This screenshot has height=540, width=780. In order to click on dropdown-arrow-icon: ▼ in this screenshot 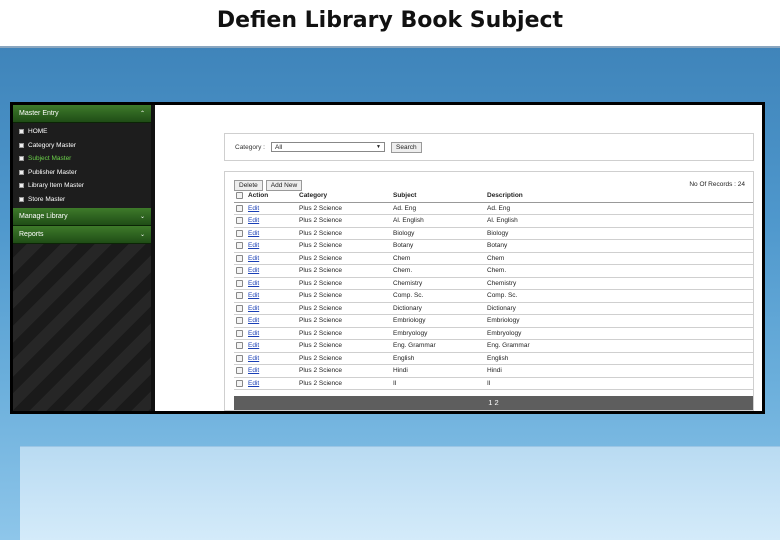, I will do `click(378, 147)`.